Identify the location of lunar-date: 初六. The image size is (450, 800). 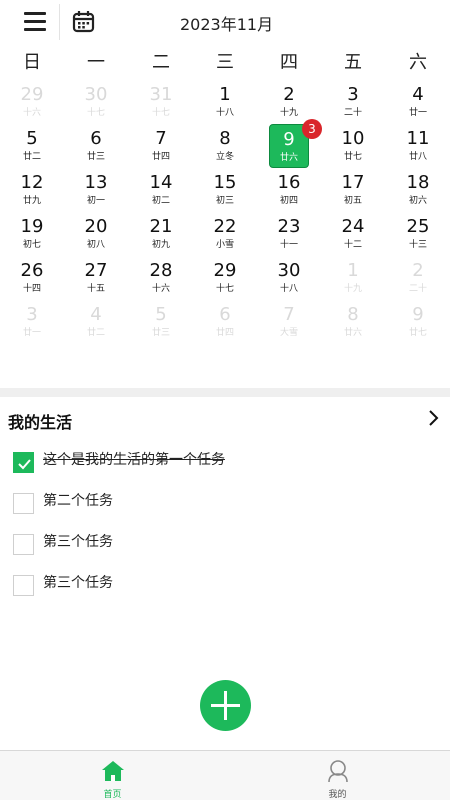
(417, 201).